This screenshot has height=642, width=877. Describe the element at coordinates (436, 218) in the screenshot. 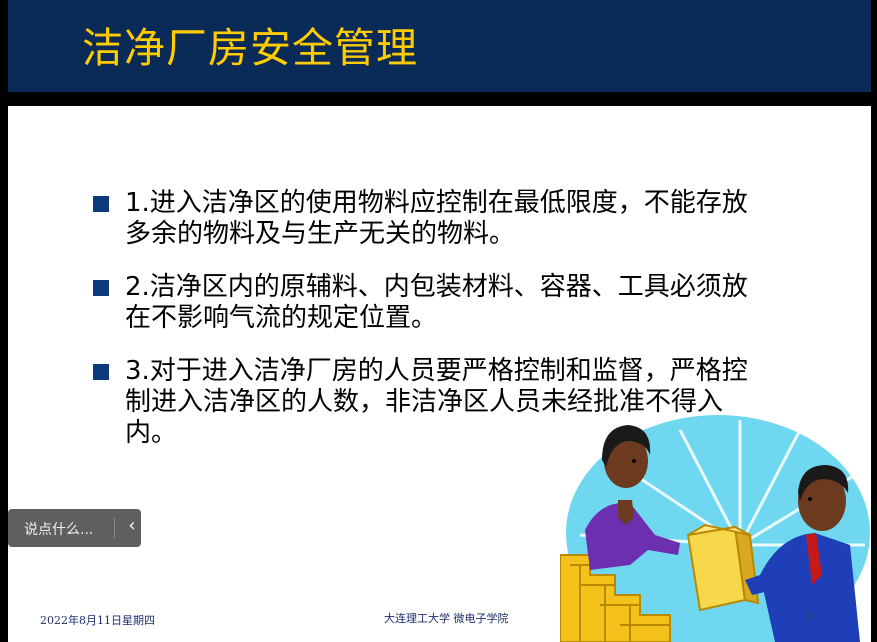

I see `bullet-text: 1.进入洁净区的使用物料应控制在最低限度，不能存放多余的物料及与生产无关的物料。` at that location.